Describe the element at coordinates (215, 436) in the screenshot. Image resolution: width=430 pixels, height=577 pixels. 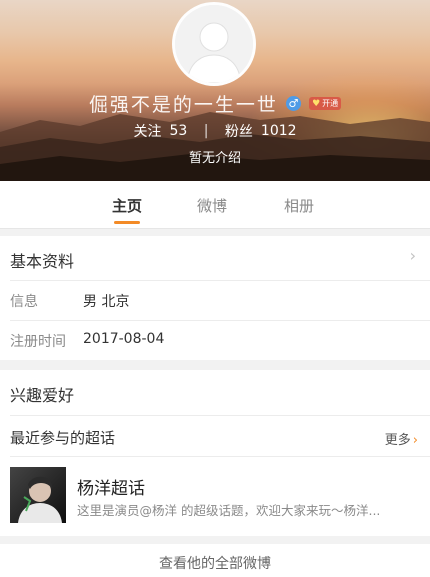
I see `recent-supertopics-row: 最近参与的超话` at that location.